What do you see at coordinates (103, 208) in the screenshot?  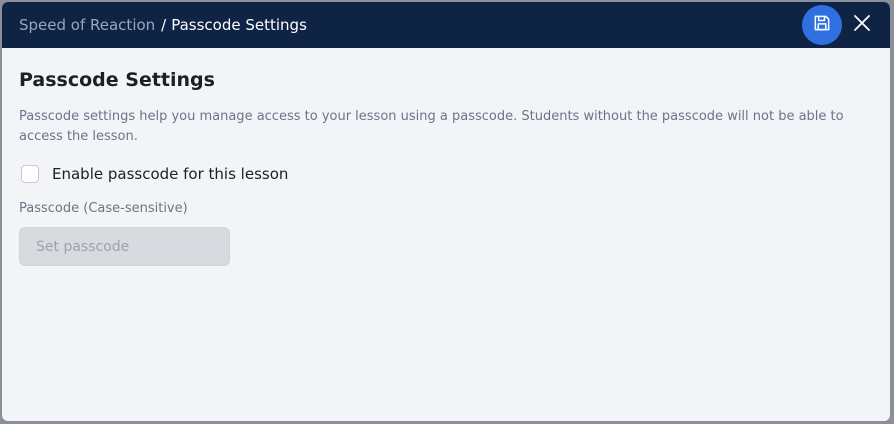 I see `passcode-field-label: Passcode (Case-sensitive)` at bounding box center [103, 208].